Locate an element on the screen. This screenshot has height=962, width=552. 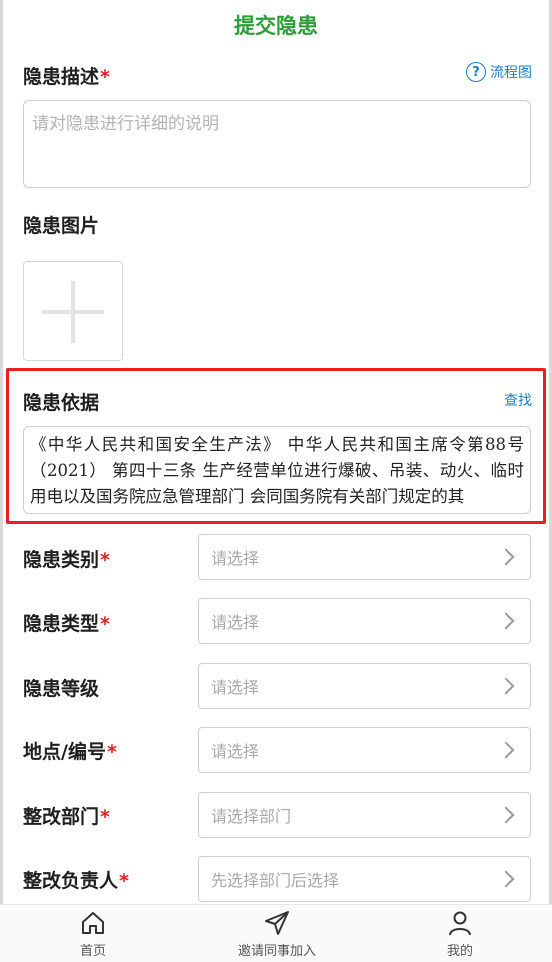
field-label-level: 隐患等级 is located at coordinates (61, 687).